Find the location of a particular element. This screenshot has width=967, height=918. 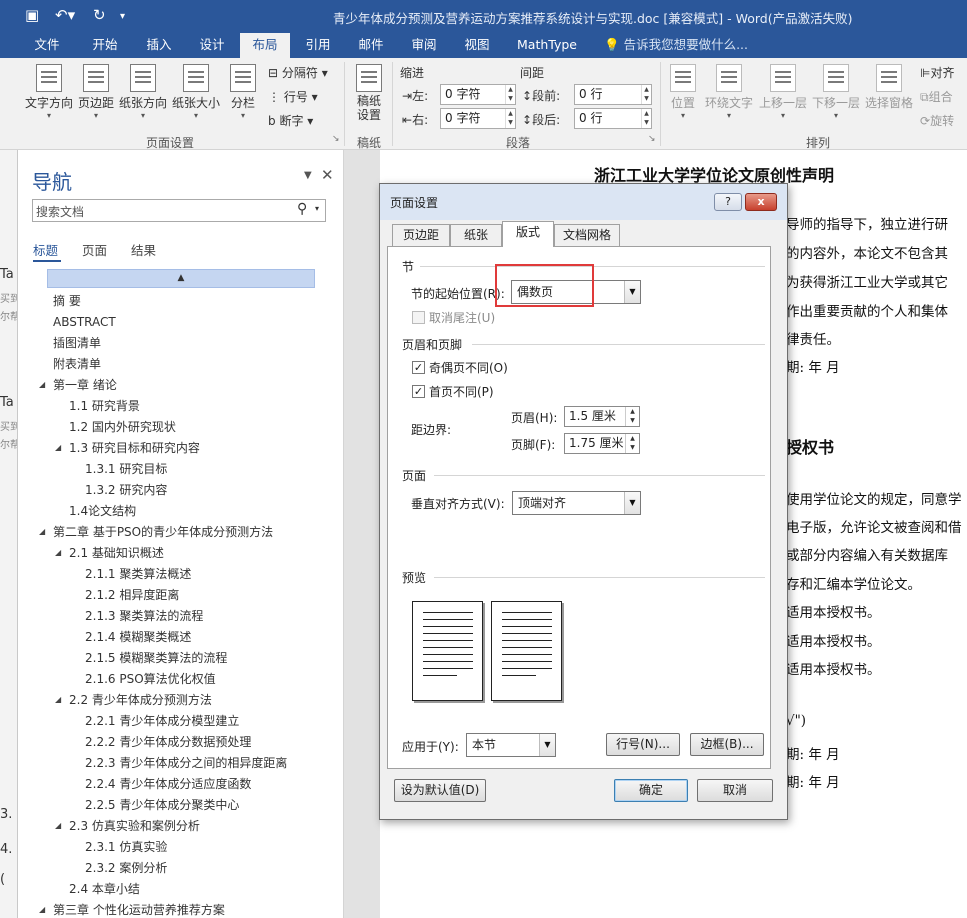

tab-layout: 布局 is located at coordinates (265, 45).